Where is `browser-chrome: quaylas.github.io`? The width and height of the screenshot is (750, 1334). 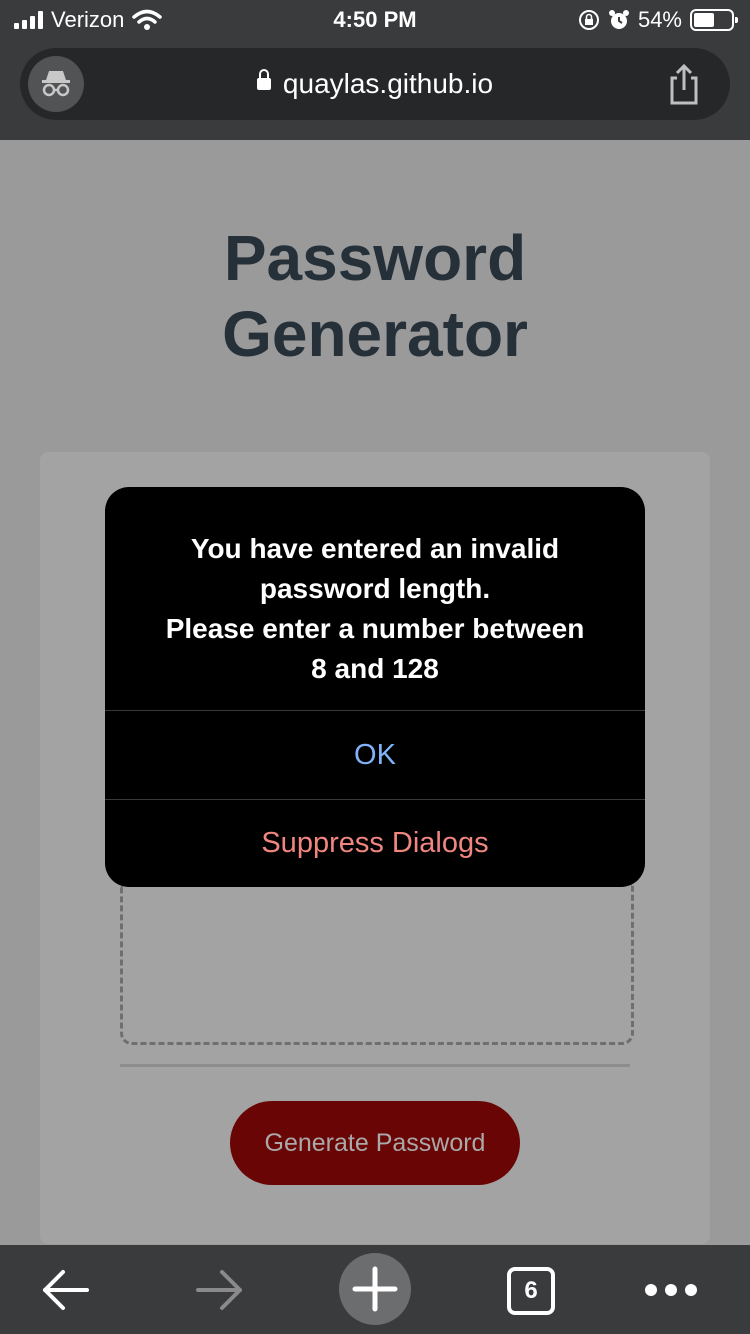 browser-chrome: quaylas.github.io is located at coordinates (375, 90).